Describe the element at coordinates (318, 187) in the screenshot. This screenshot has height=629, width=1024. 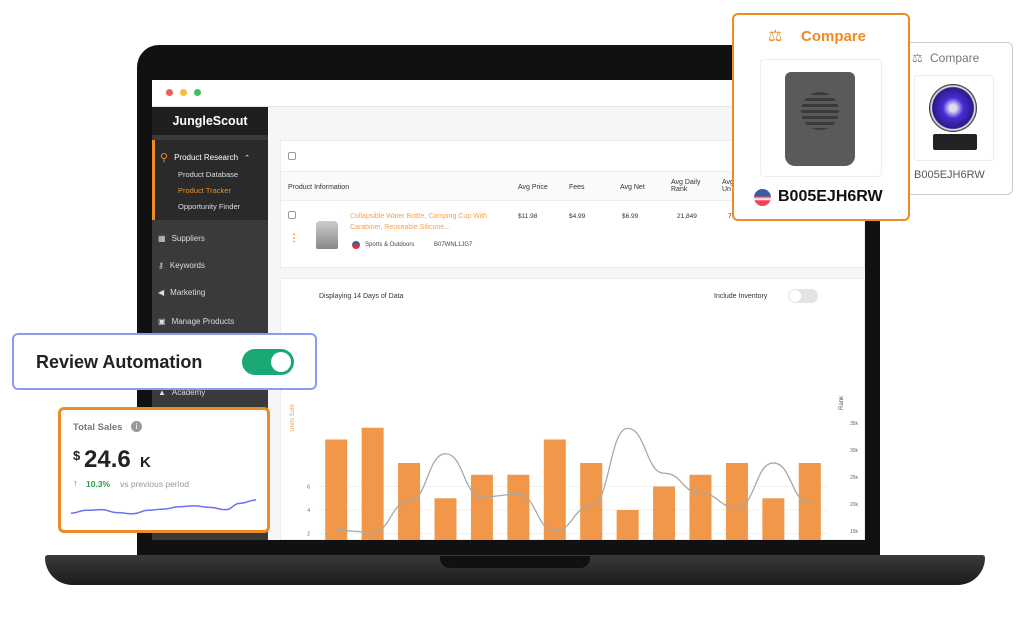
I see `col-product-info: Product Information` at that location.